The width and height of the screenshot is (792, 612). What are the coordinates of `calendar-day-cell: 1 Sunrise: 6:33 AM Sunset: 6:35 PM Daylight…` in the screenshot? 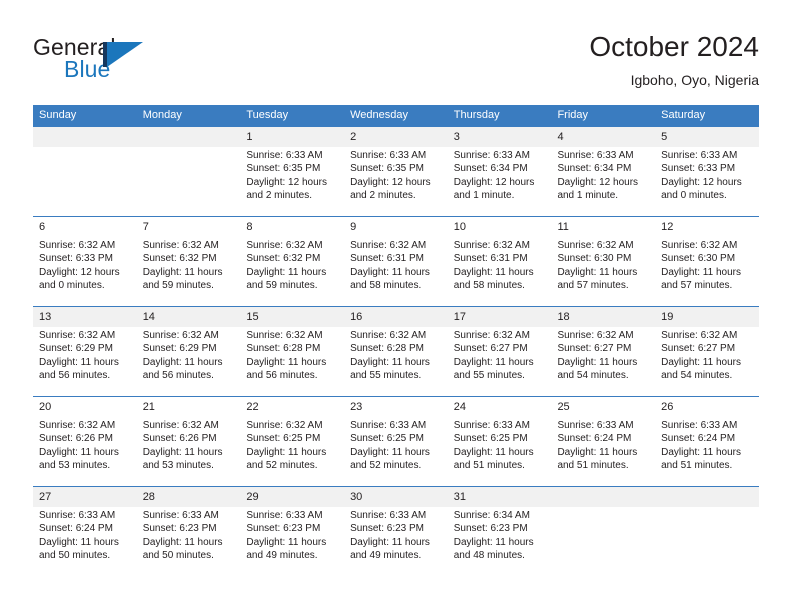 It's located at (292, 171).